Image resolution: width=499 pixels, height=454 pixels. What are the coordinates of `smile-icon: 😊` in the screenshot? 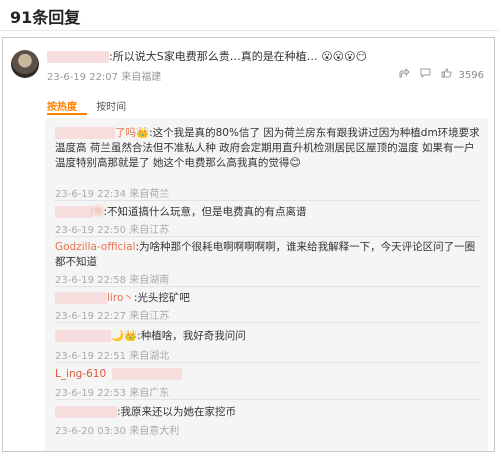 It's located at (295, 162).